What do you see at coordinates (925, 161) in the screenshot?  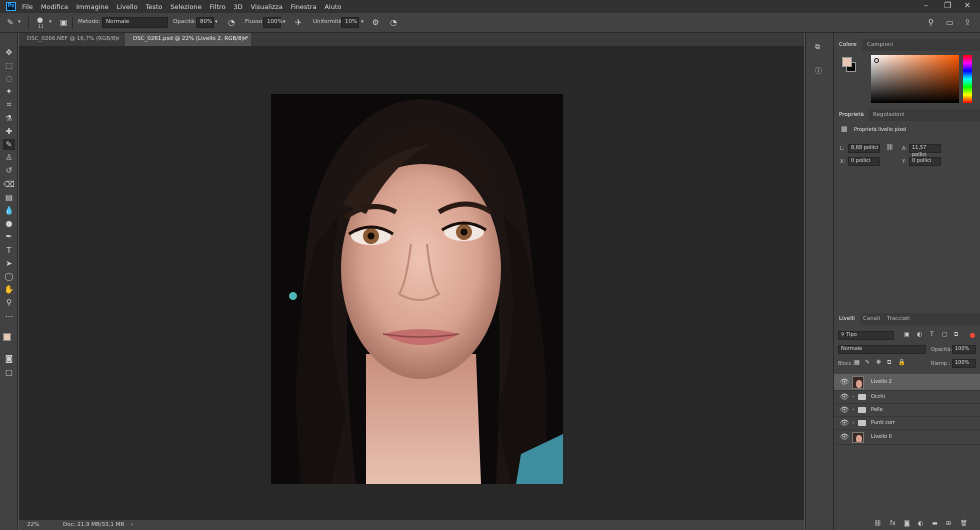 I see `y-input: 0 pollici` at bounding box center [925, 161].